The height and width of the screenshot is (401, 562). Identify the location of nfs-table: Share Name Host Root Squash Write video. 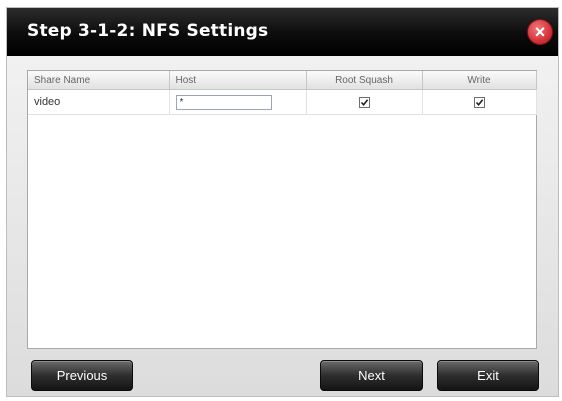
(282, 93).